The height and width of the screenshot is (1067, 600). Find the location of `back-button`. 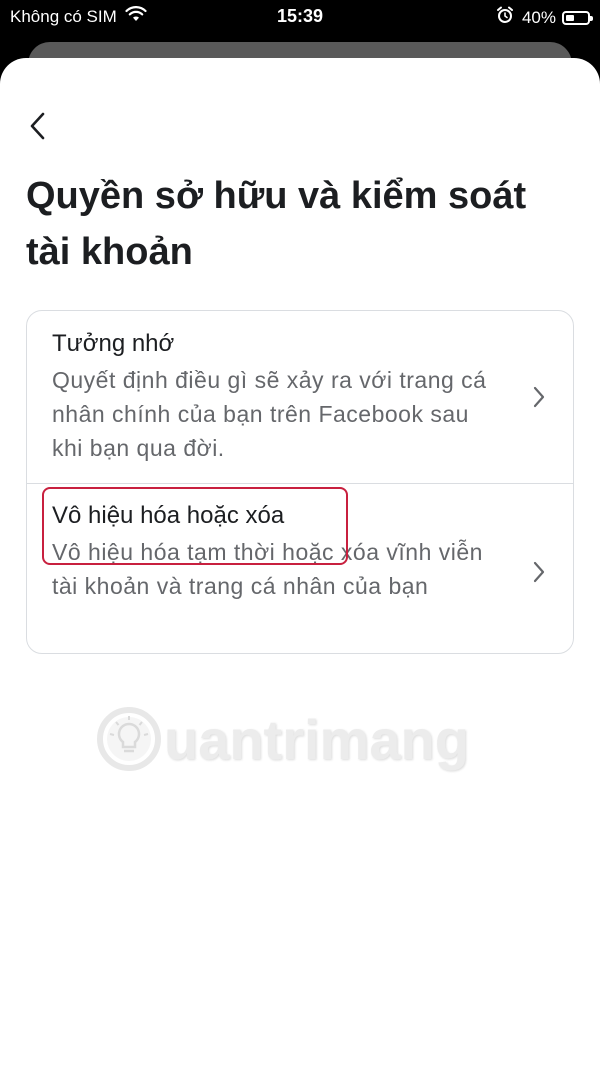

back-button is located at coordinates (38, 126).